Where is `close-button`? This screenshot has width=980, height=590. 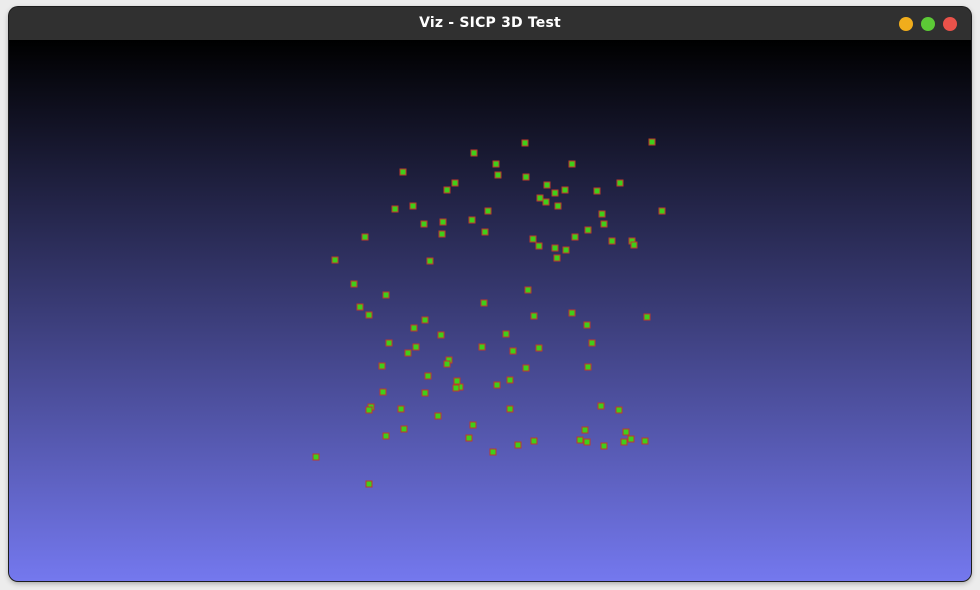 close-button is located at coordinates (950, 24).